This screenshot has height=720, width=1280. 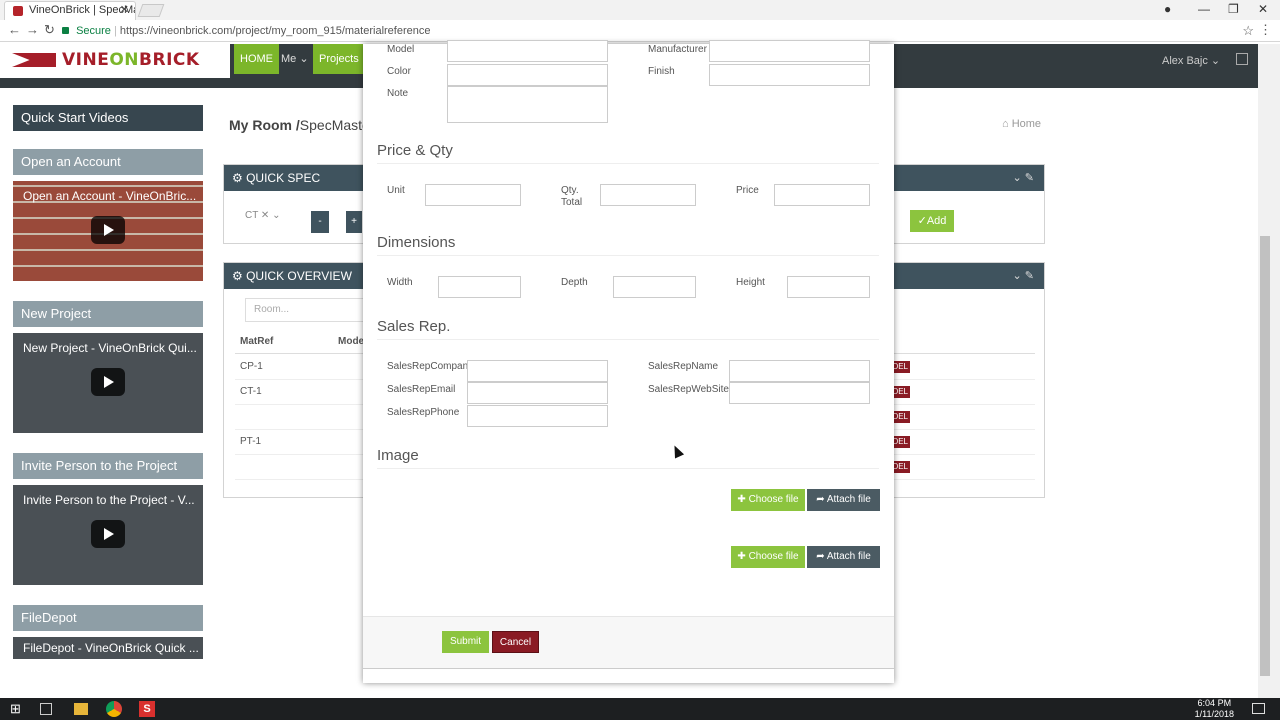 I want to click on qty-minus-button: -, so click(x=320, y=222).